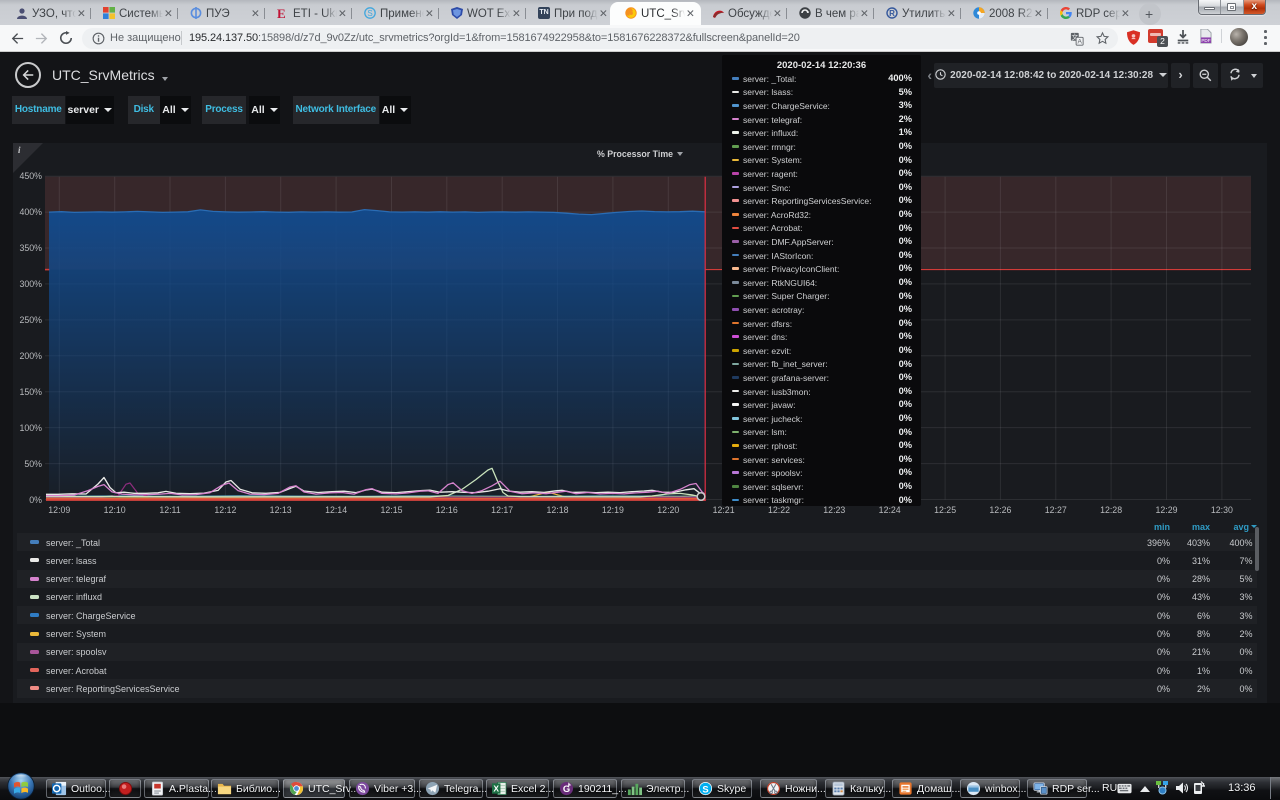 This screenshot has height=800, width=1280. I want to click on svg-text: PDF, so click(1205, 40).